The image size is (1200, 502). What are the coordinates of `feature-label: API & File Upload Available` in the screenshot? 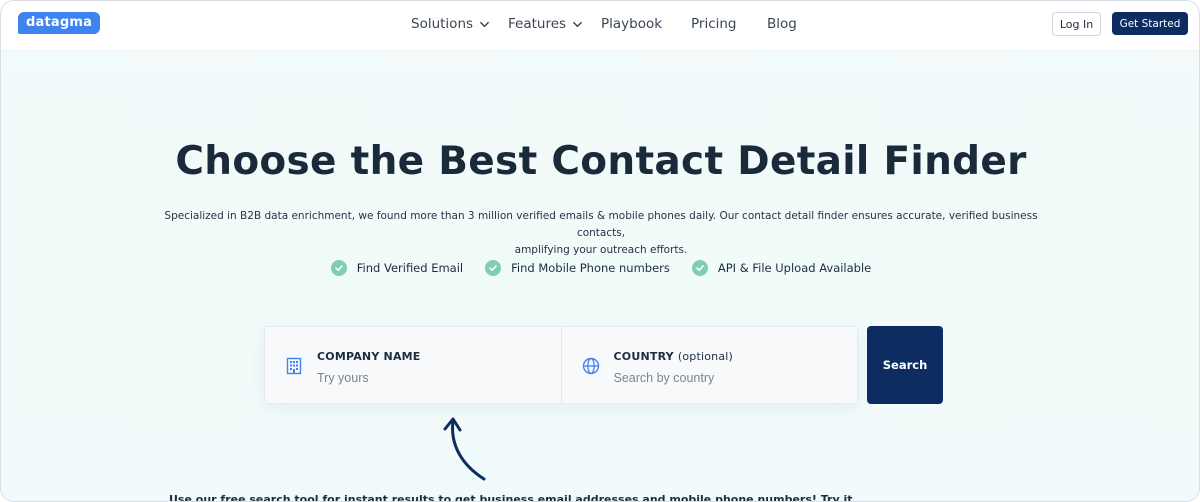 It's located at (794, 268).